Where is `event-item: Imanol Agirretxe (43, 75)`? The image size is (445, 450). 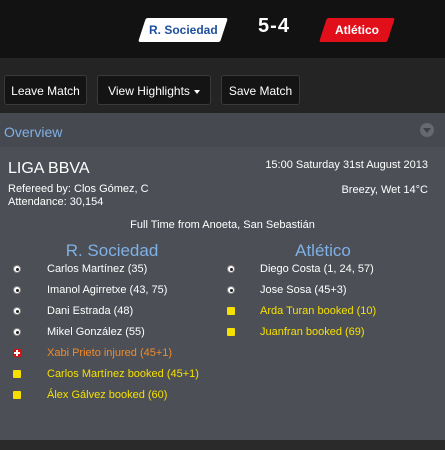 event-item: Imanol Agirretxe (43, 75) is located at coordinates (110, 290).